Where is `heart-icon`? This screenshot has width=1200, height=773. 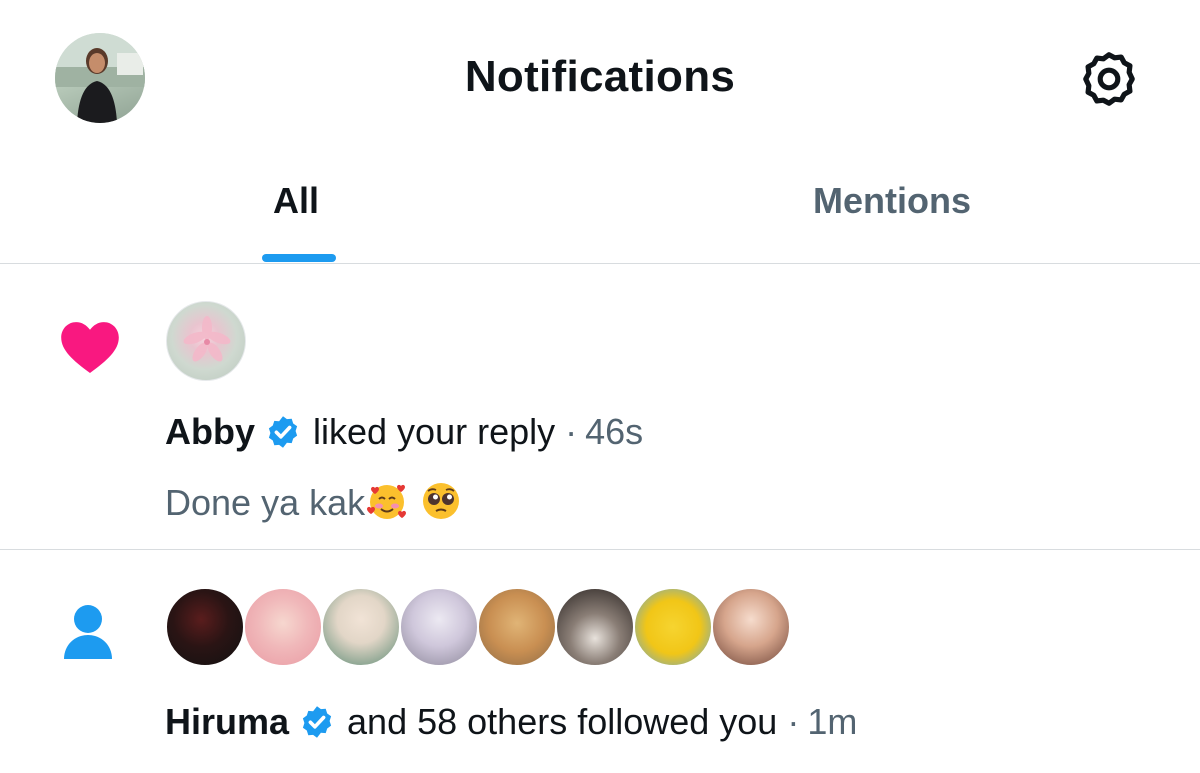
heart-icon is located at coordinates (90, 347).